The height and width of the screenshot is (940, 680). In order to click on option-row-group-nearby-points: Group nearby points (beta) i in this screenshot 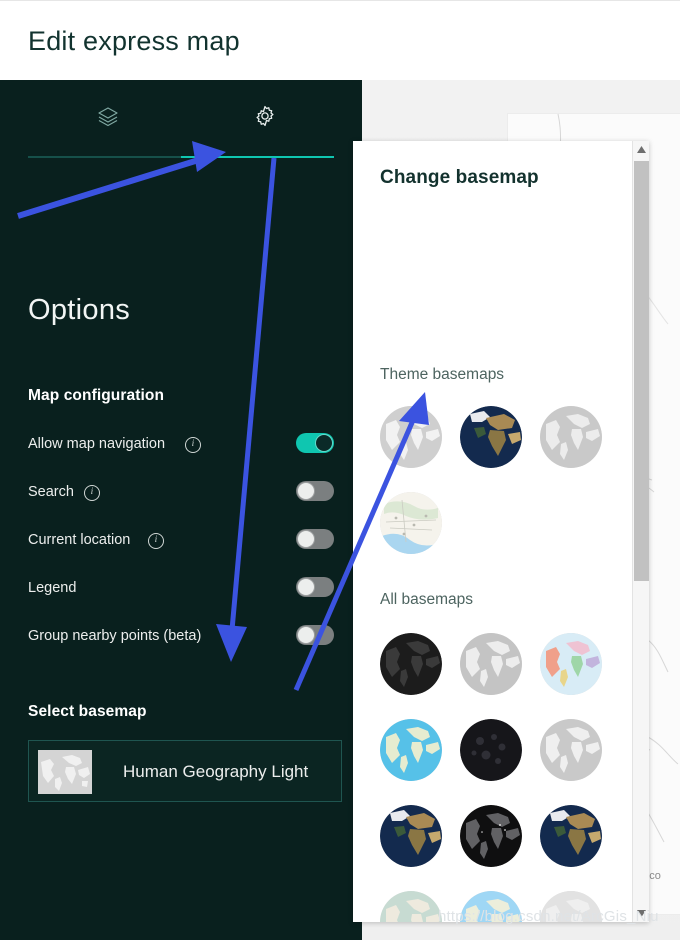, I will do `click(181, 636)`.